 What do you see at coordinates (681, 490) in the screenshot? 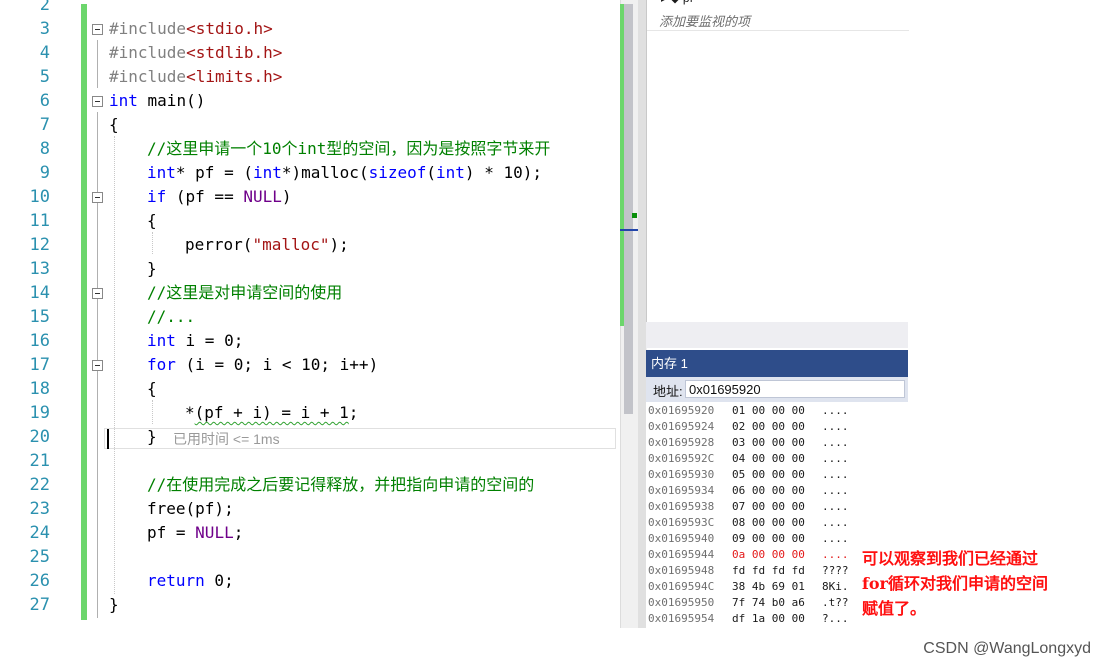
I see `memory-address: 0x01695934` at bounding box center [681, 490].